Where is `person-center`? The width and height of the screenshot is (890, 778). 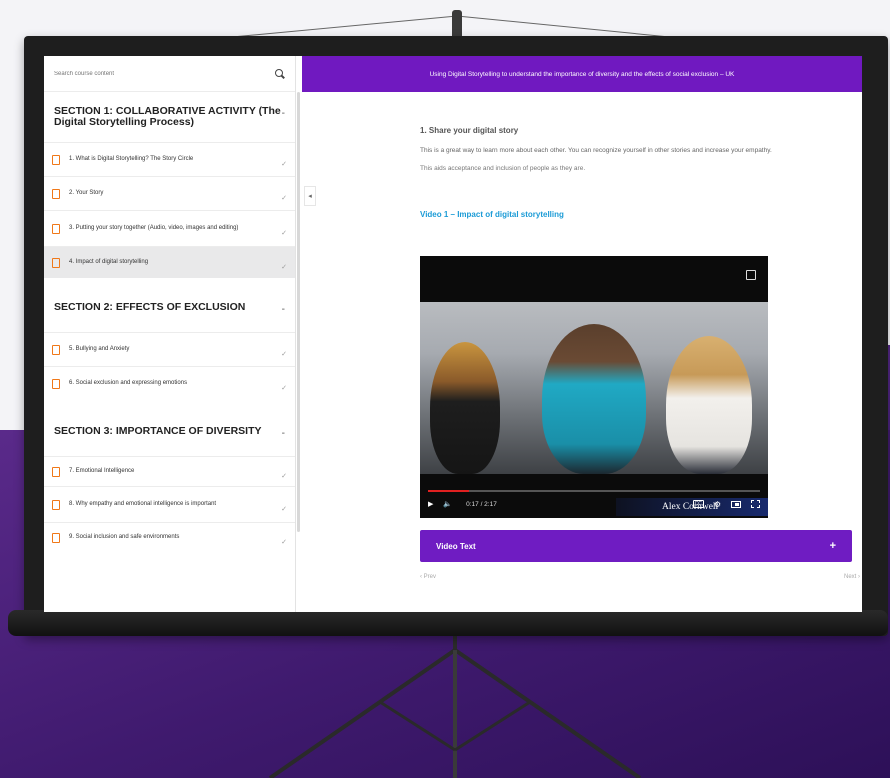
person-center is located at coordinates (594, 399).